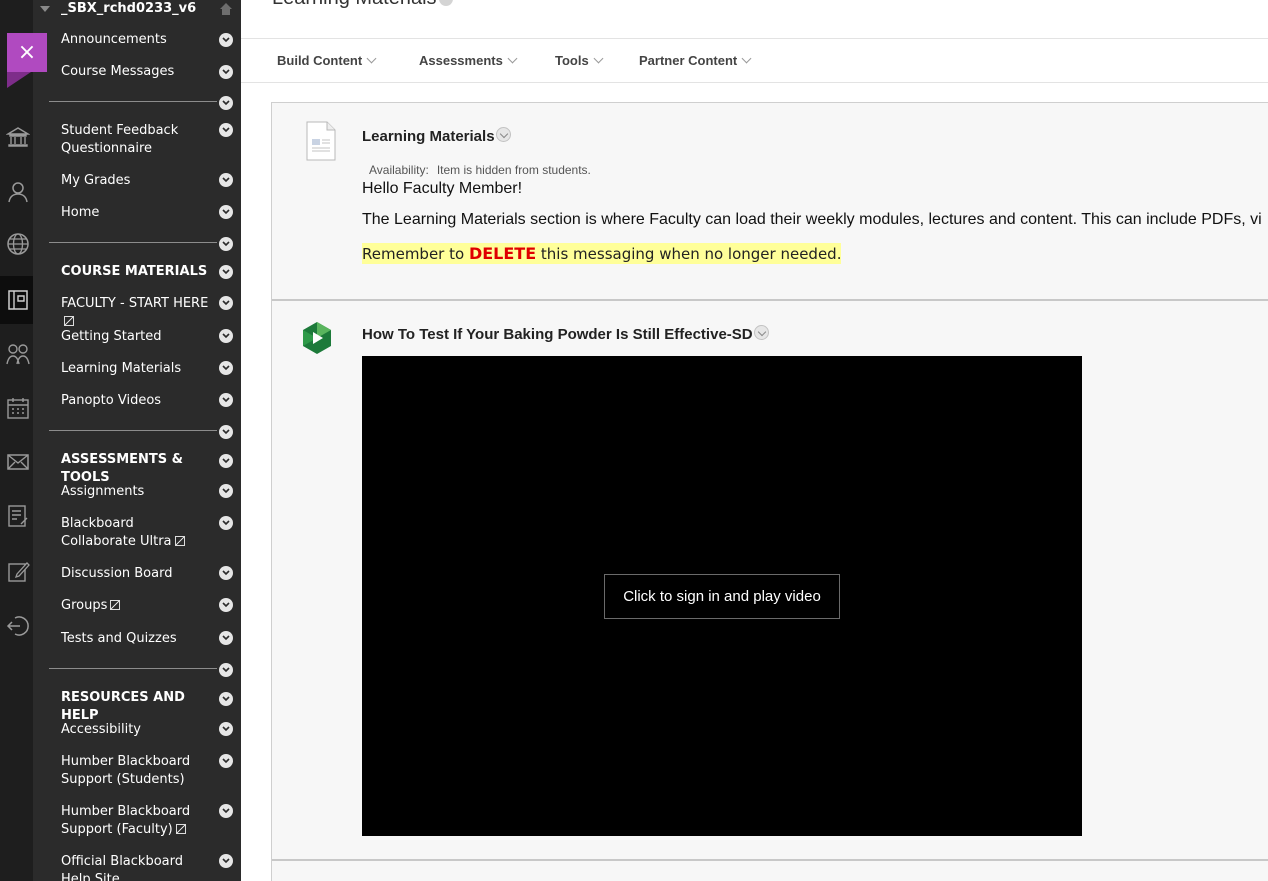  Describe the element at coordinates (18, 572) in the screenshot. I see `edit-icon` at that location.